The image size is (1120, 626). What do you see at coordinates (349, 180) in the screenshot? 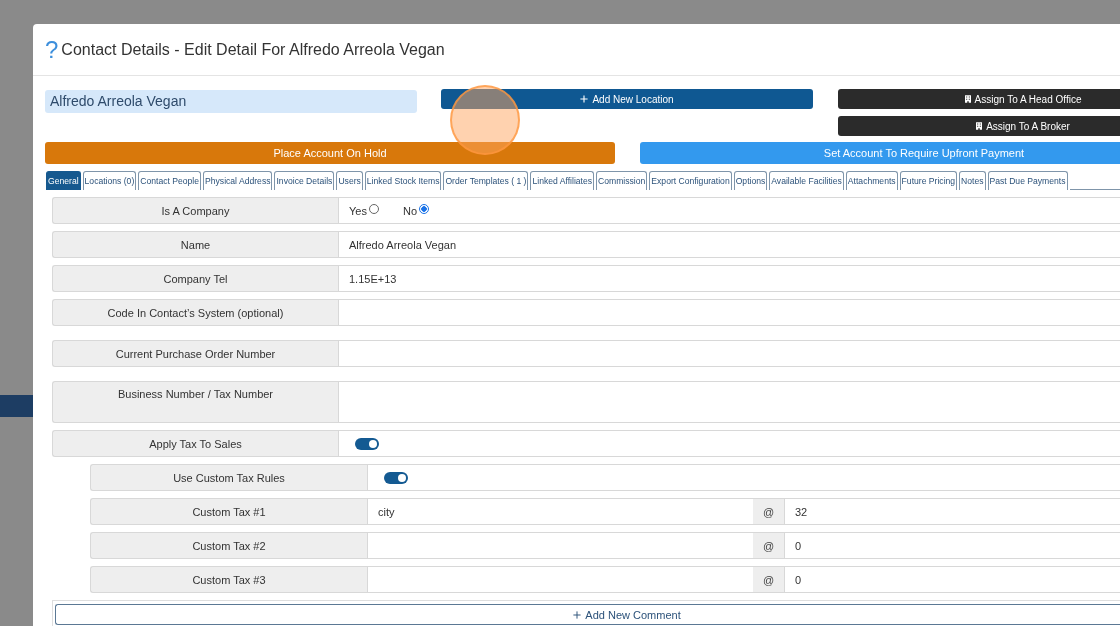
I see `tab: Users` at bounding box center [349, 180].